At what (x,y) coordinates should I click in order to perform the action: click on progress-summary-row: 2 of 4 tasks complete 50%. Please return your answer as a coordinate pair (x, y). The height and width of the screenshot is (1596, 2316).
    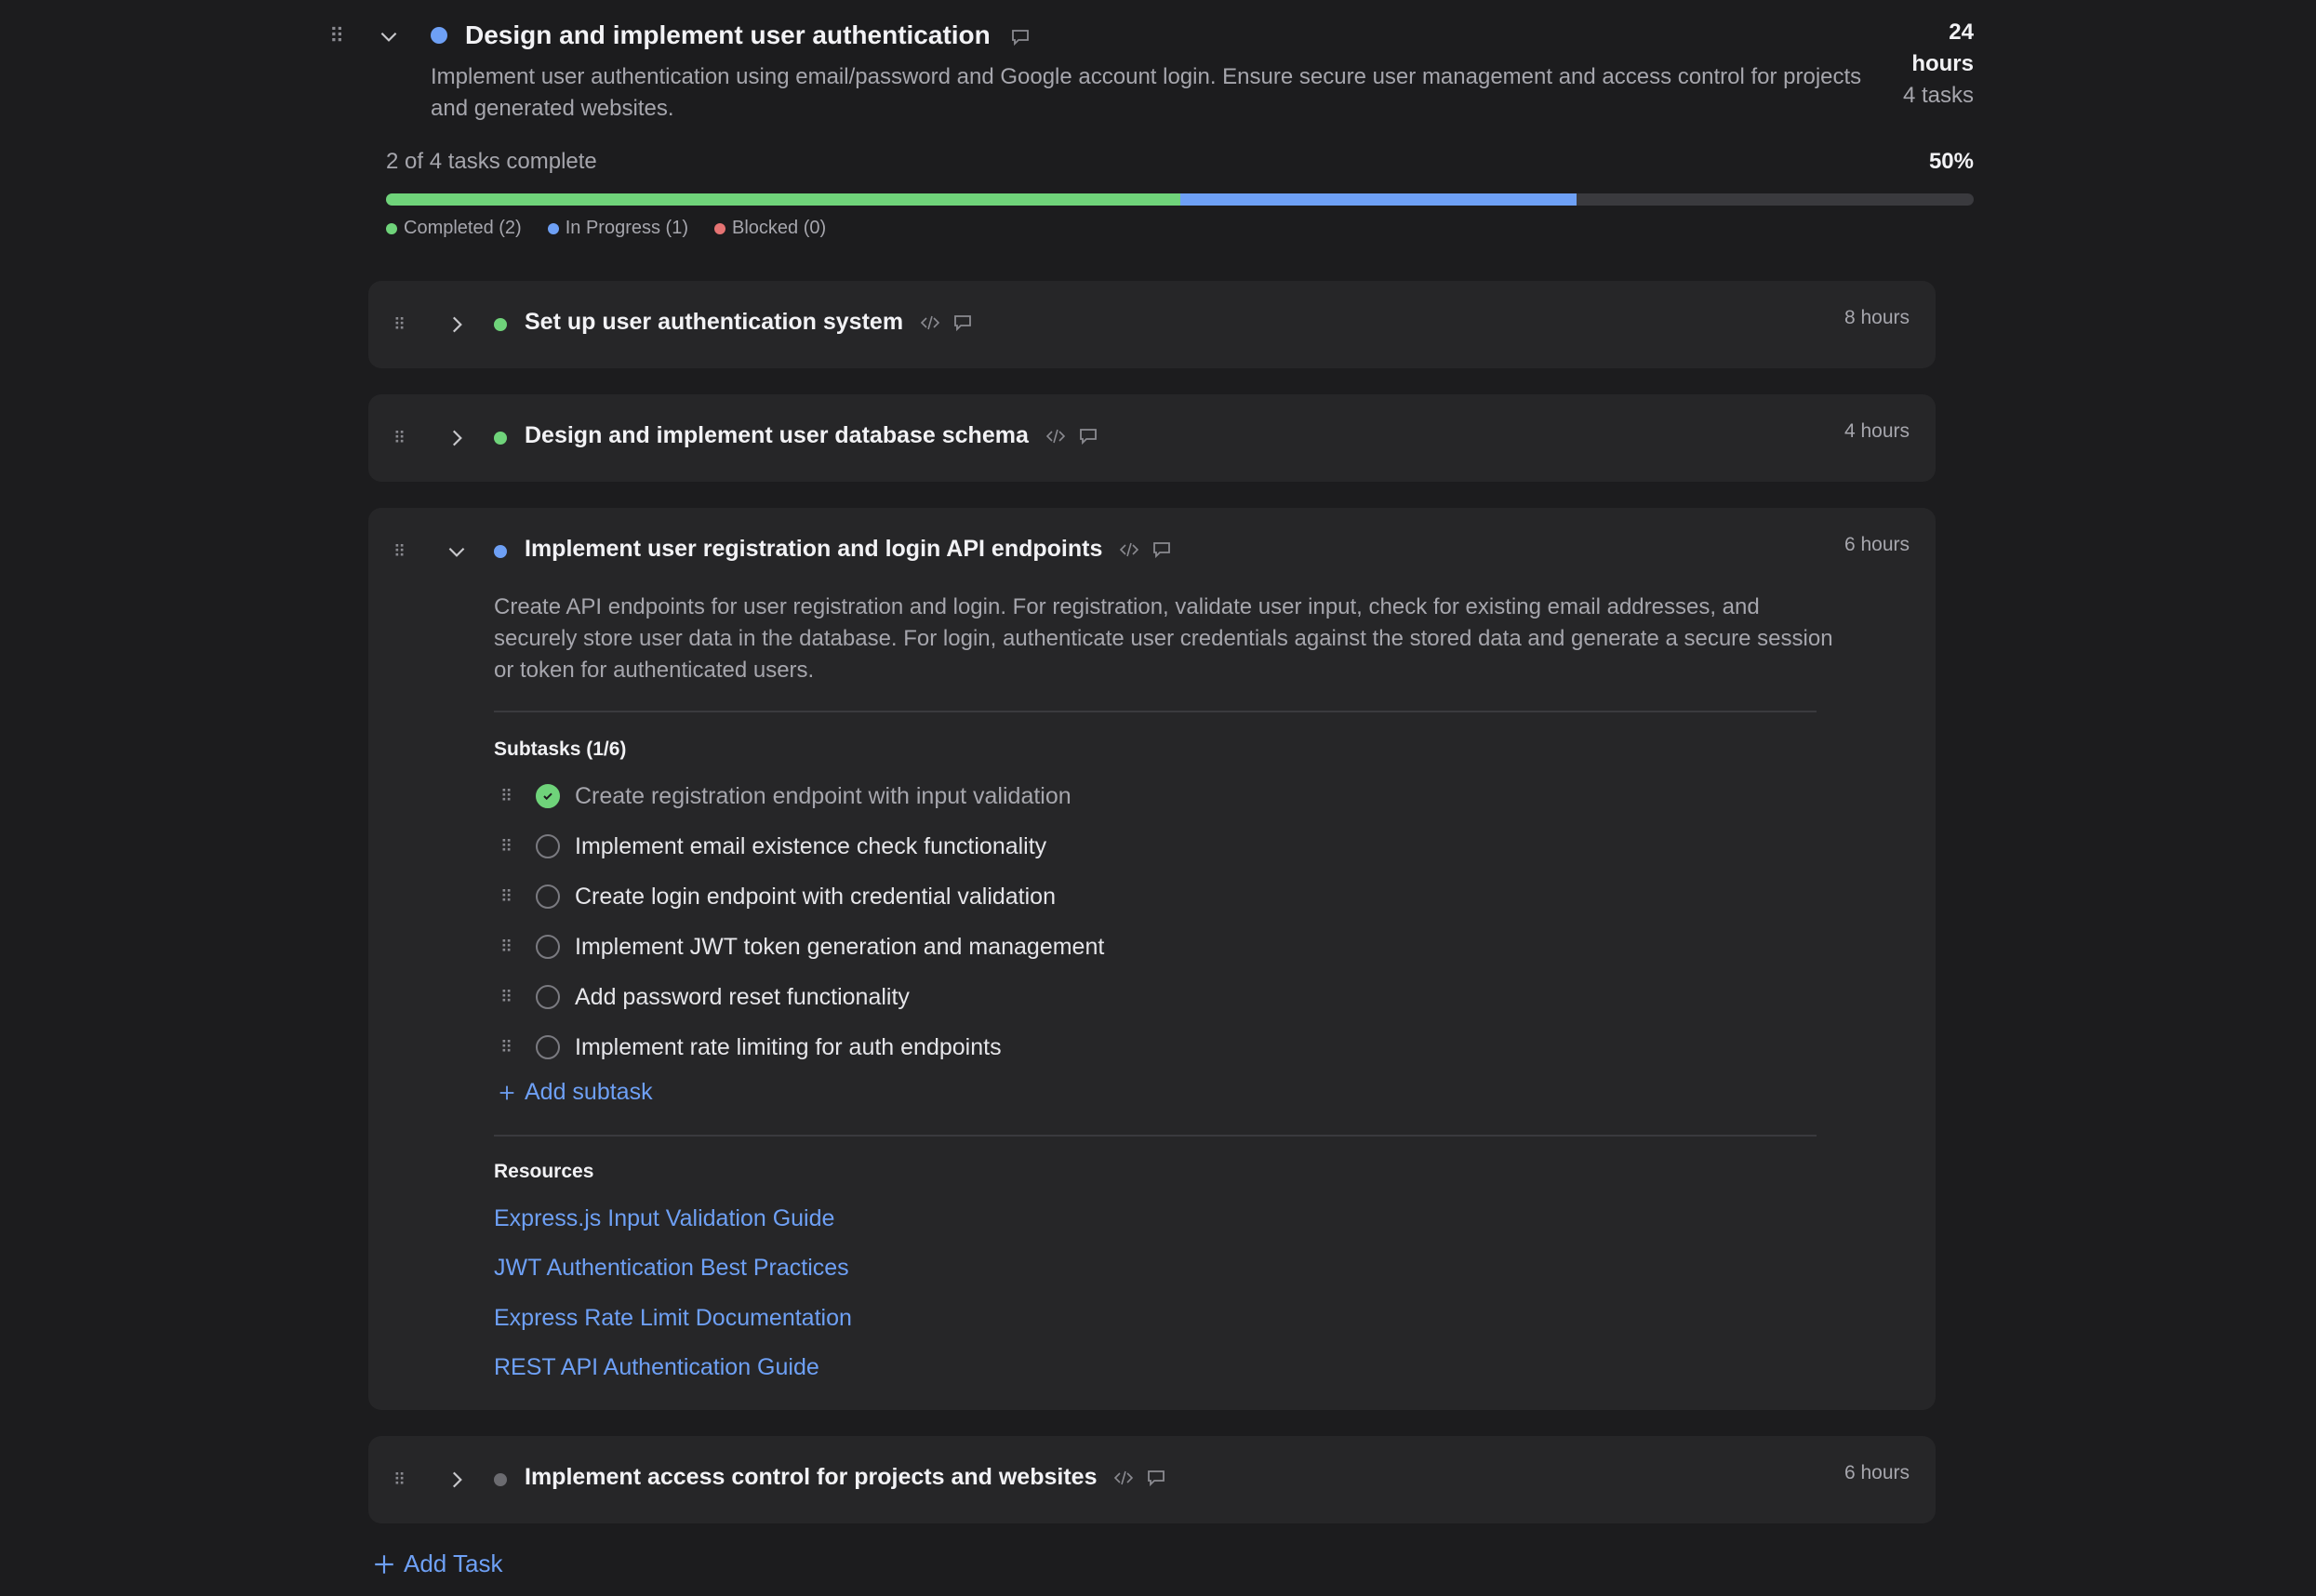
    Looking at the image, I should click on (1180, 162).